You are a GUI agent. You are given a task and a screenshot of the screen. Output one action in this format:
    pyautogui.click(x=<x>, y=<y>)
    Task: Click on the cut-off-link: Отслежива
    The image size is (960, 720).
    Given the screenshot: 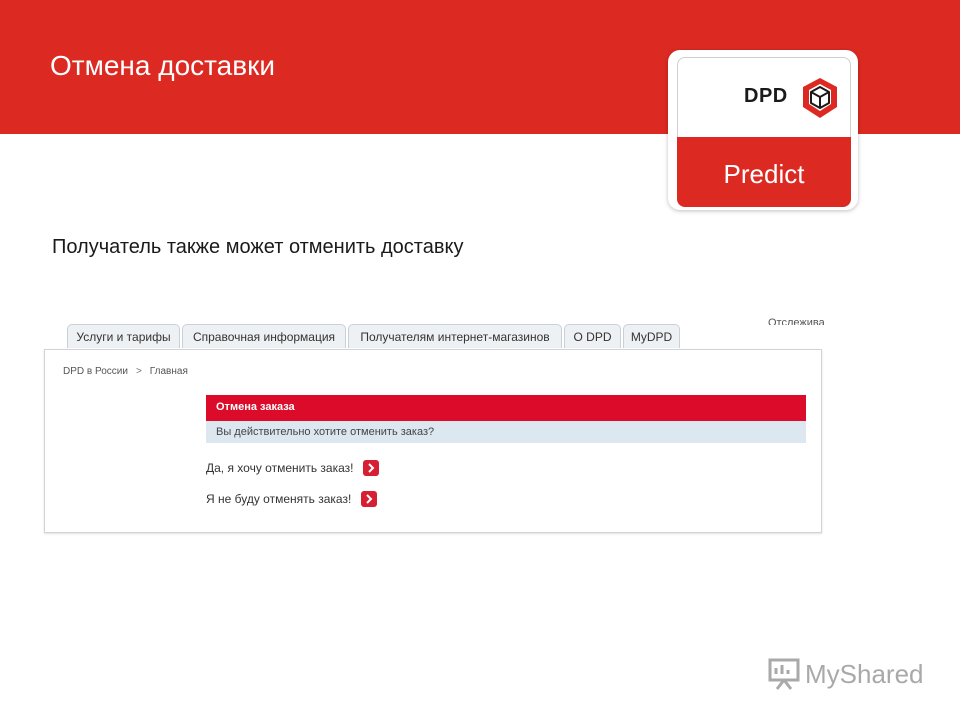 What is the action you would take?
    pyautogui.click(x=796, y=318)
    